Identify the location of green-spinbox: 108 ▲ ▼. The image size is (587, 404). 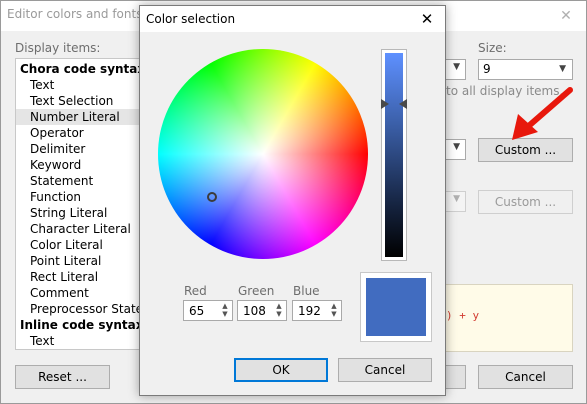
(262, 310).